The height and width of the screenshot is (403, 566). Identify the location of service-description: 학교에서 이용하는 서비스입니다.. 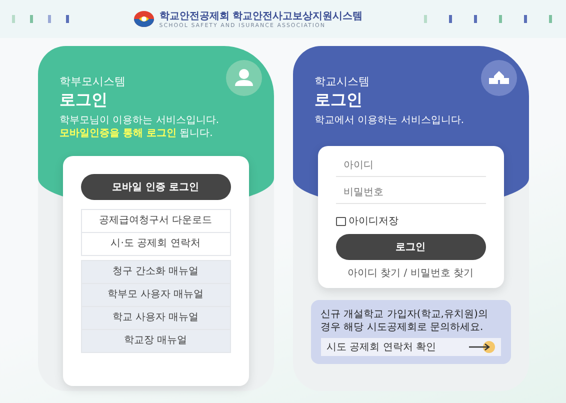
(389, 120).